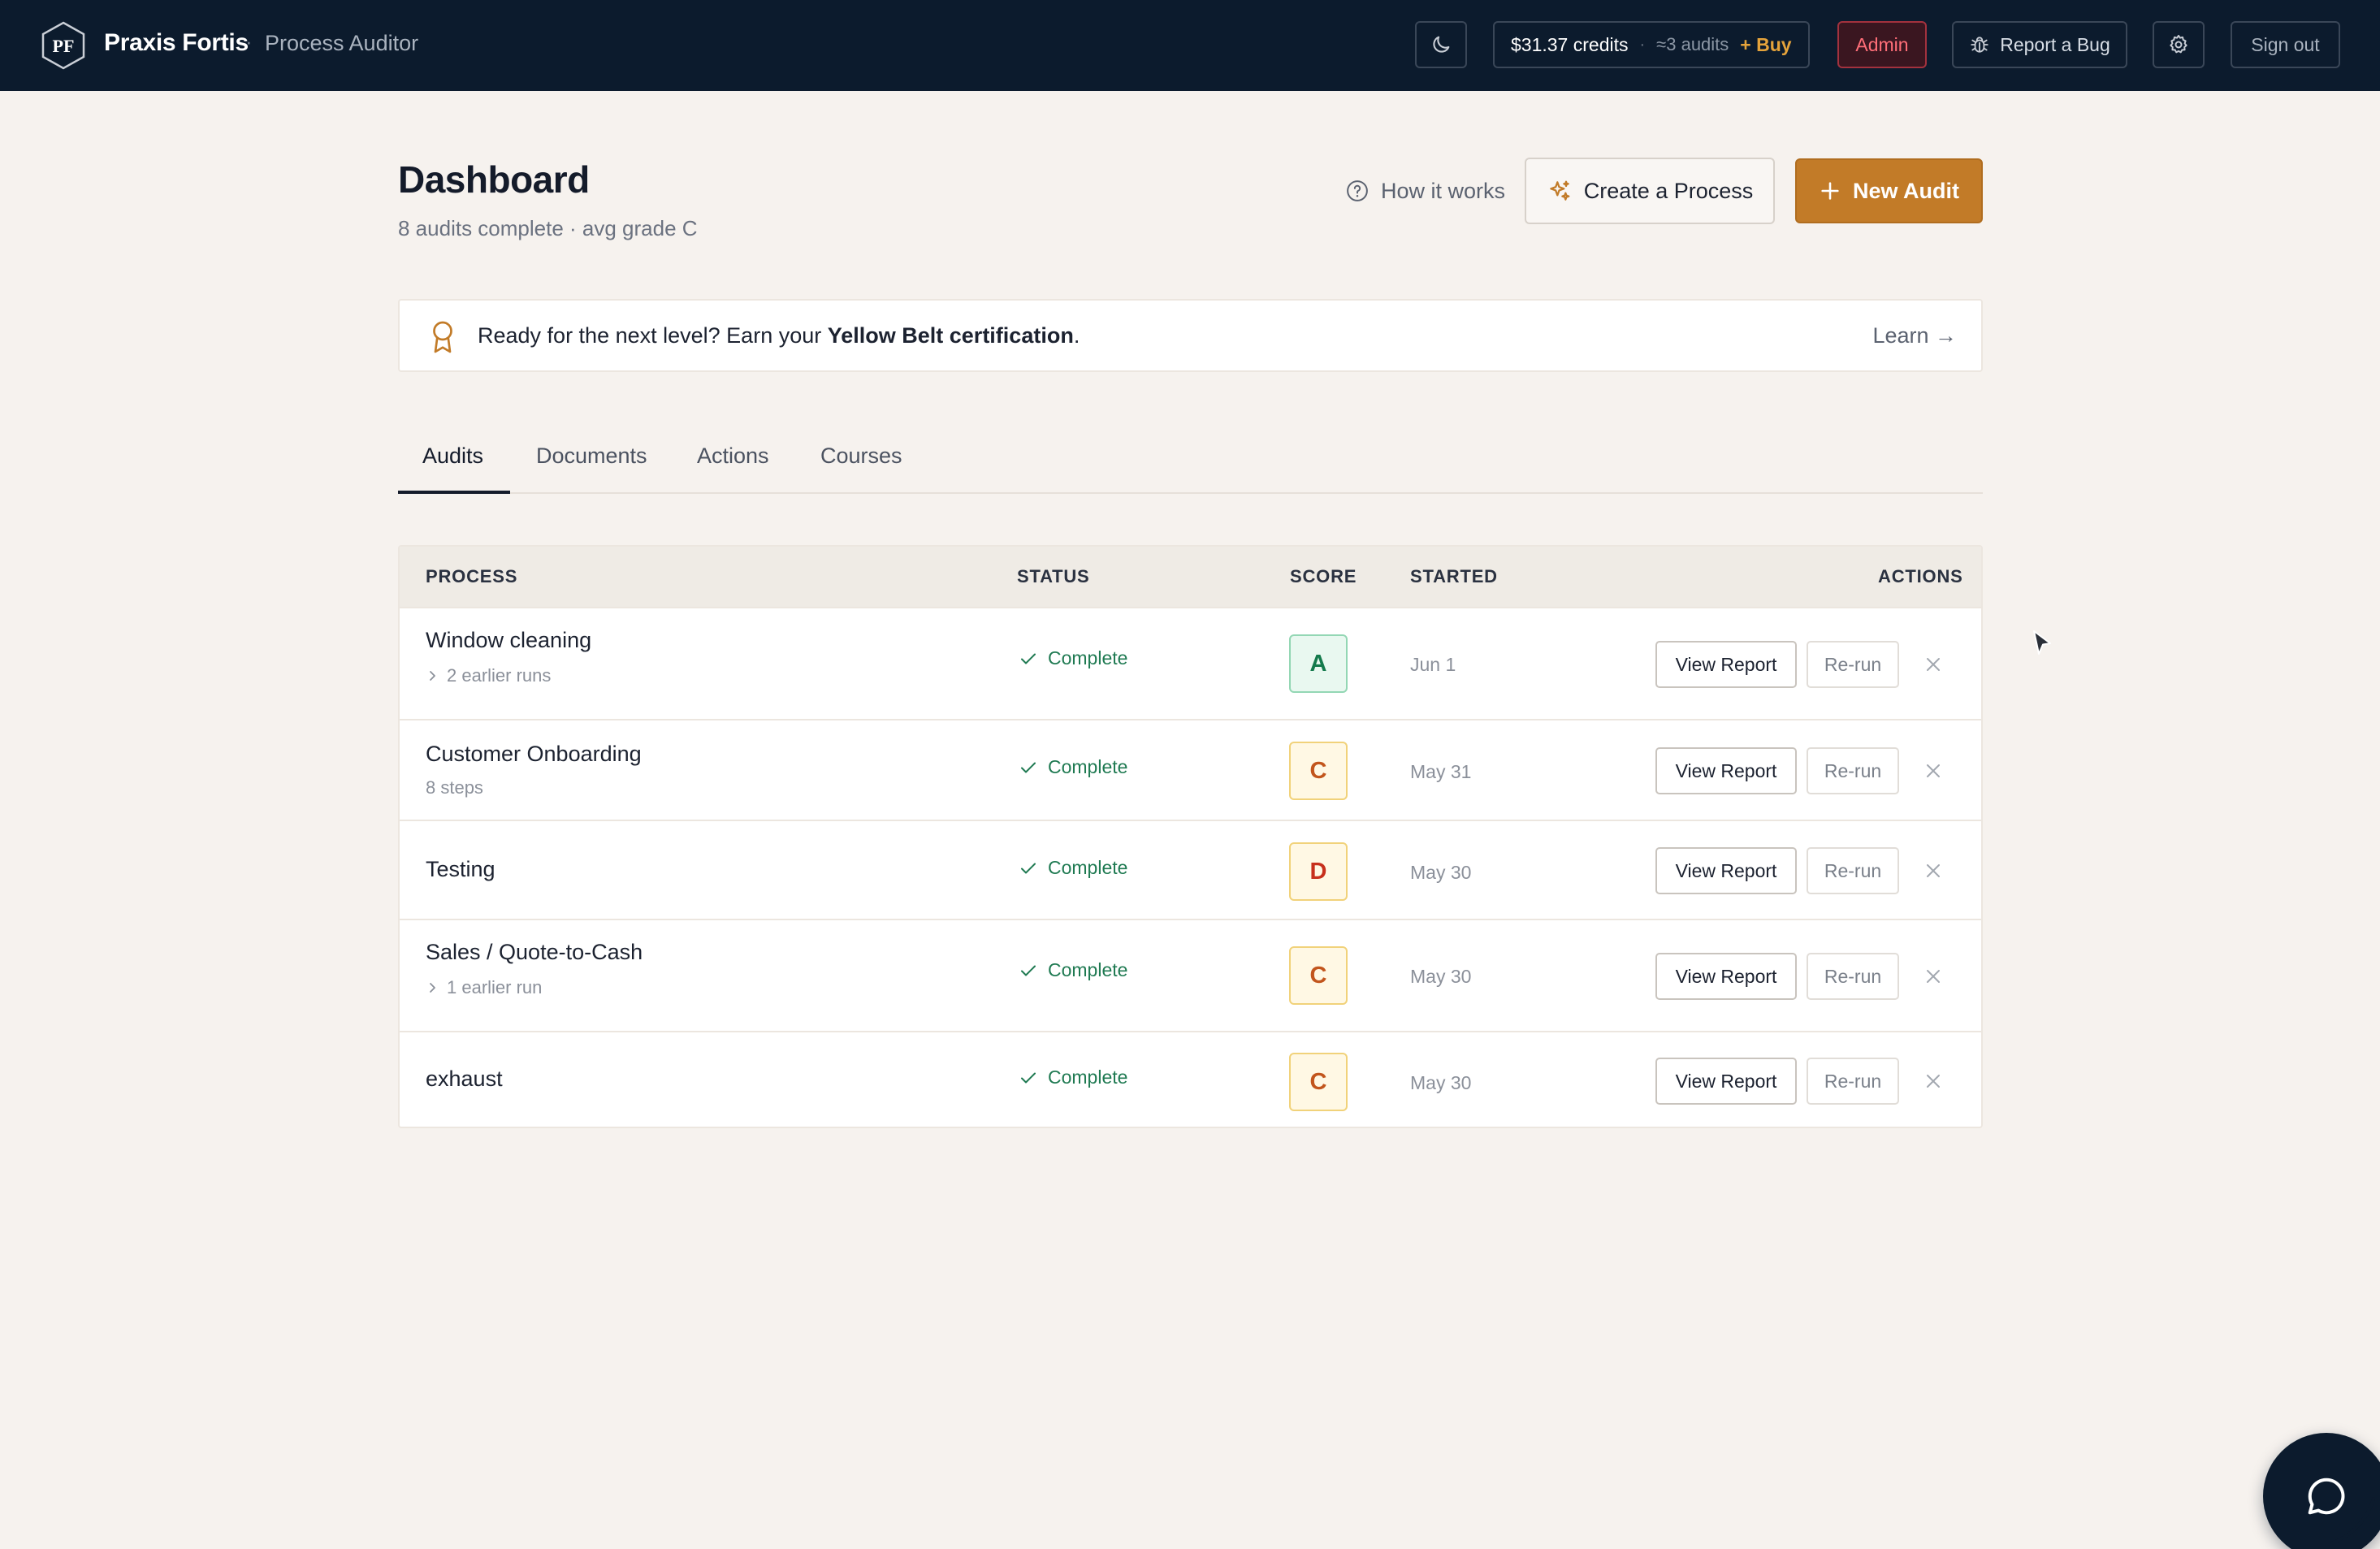  What do you see at coordinates (1441, 771) in the screenshot?
I see `started-date: May 31` at bounding box center [1441, 771].